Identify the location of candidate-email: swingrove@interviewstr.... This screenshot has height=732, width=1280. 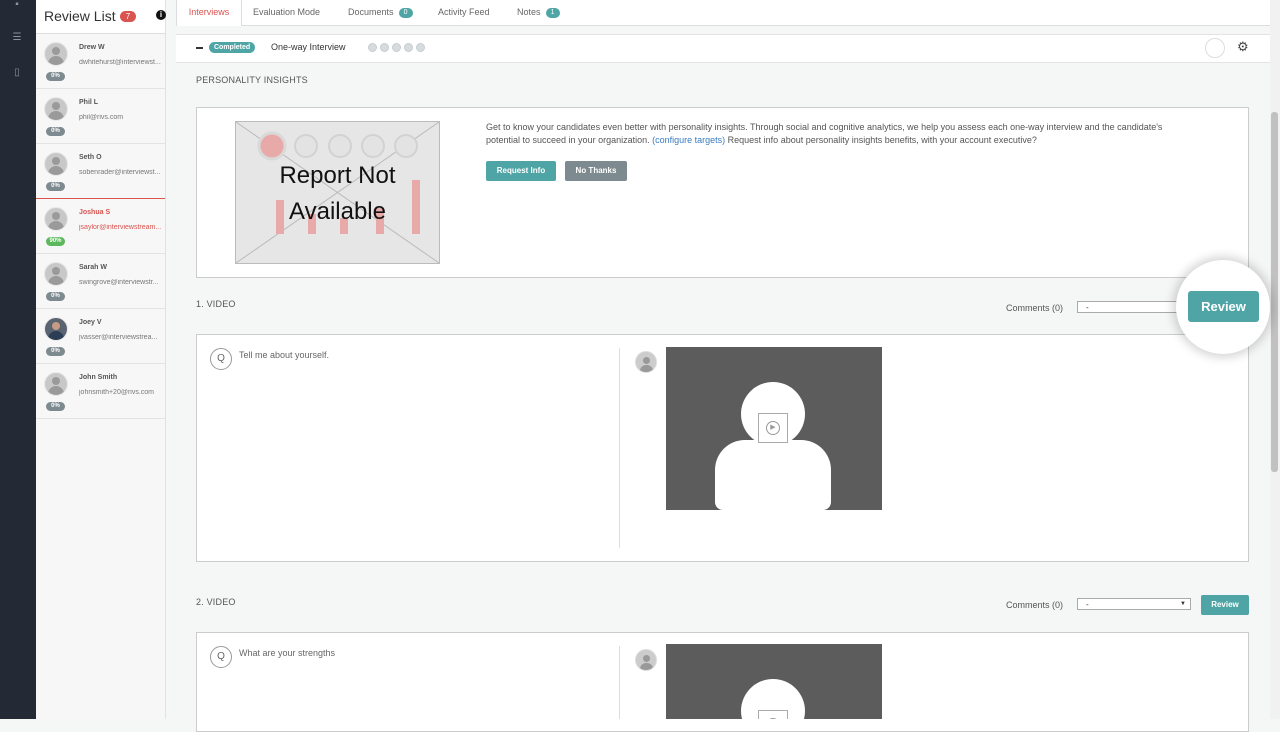
(119, 282).